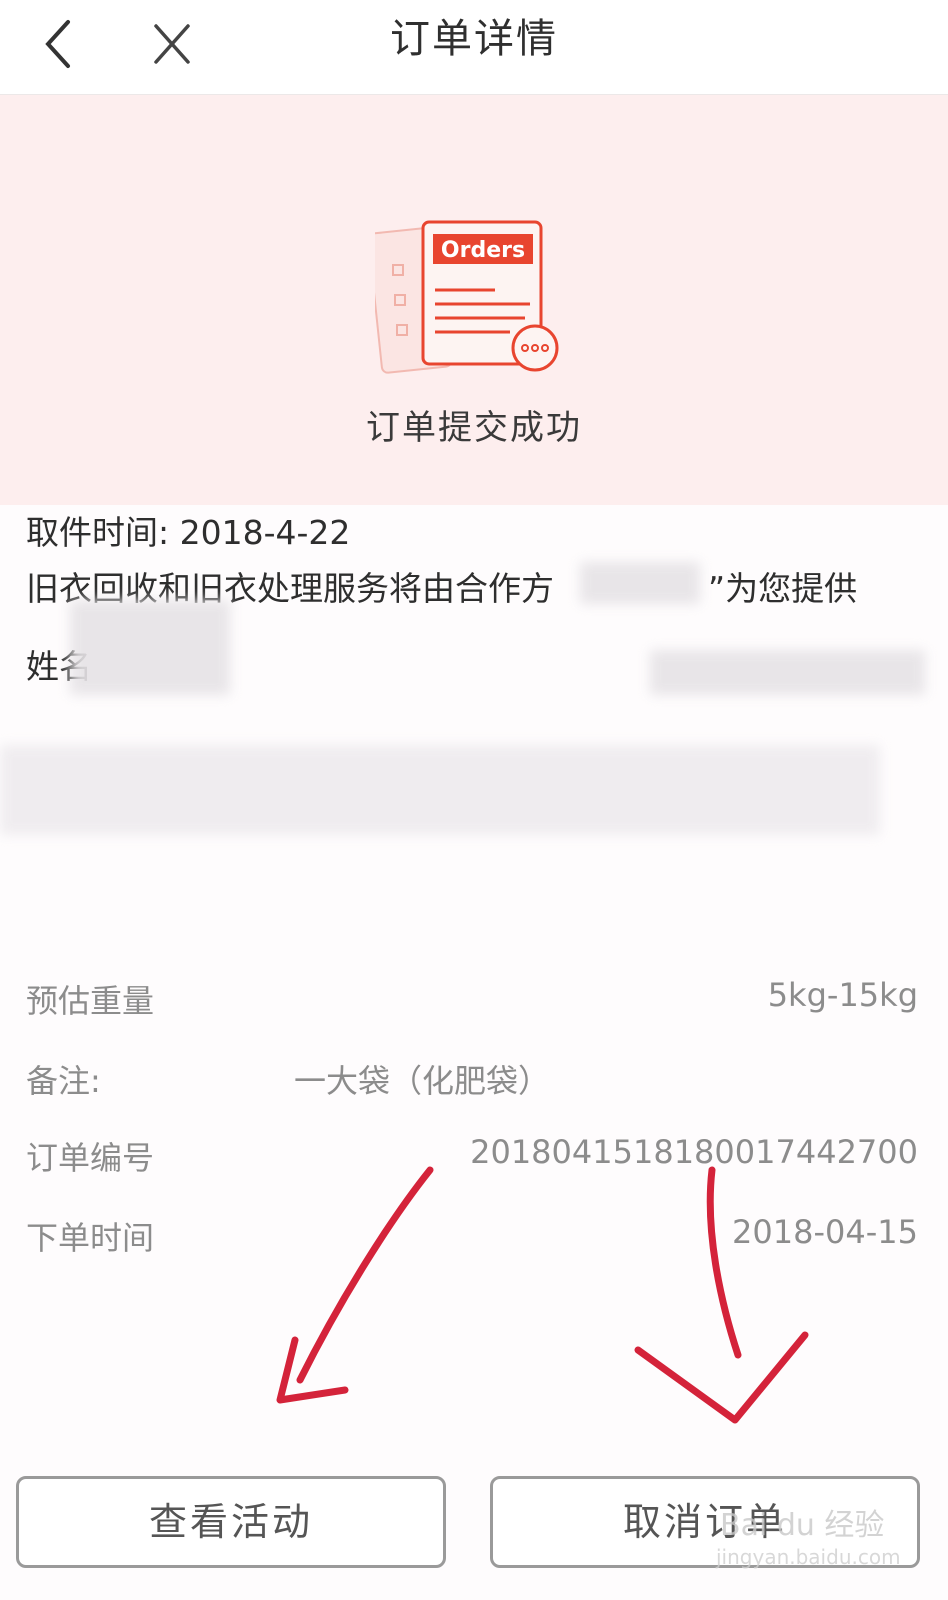  What do you see at coordinates (231, 1522) in the screenshot?
I see `view-activity-button: 查看活动` at bounding box center [231, 1522].